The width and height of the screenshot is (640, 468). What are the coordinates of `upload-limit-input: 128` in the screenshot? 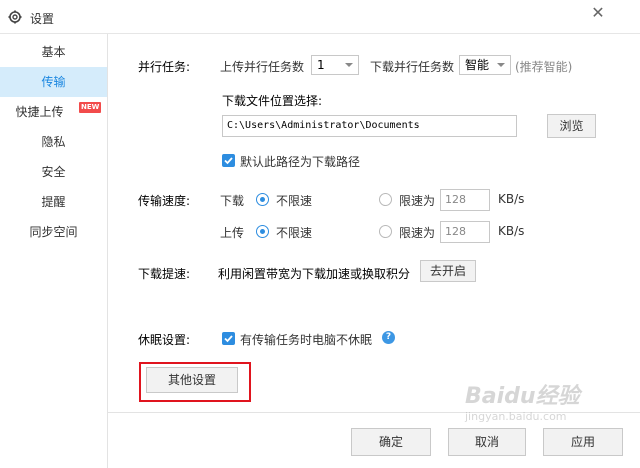 It's located at (465, 232).